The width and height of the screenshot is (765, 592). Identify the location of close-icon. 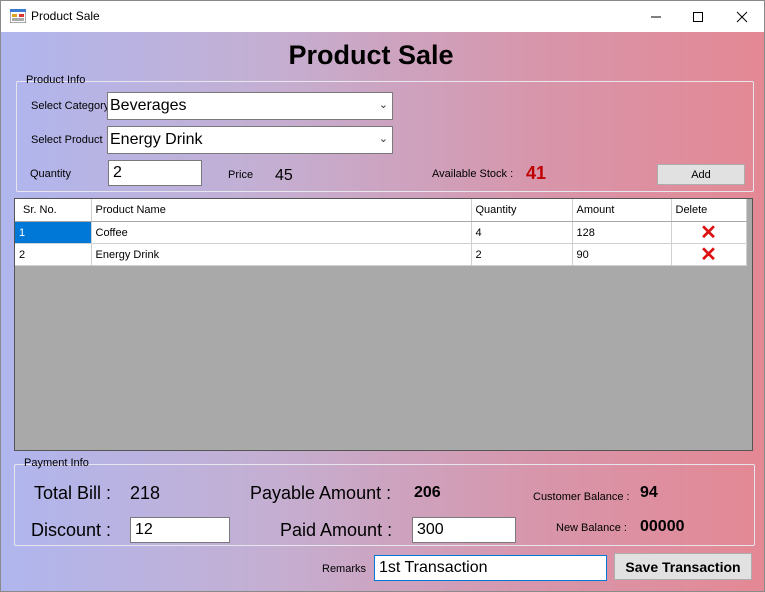
(742, 16).